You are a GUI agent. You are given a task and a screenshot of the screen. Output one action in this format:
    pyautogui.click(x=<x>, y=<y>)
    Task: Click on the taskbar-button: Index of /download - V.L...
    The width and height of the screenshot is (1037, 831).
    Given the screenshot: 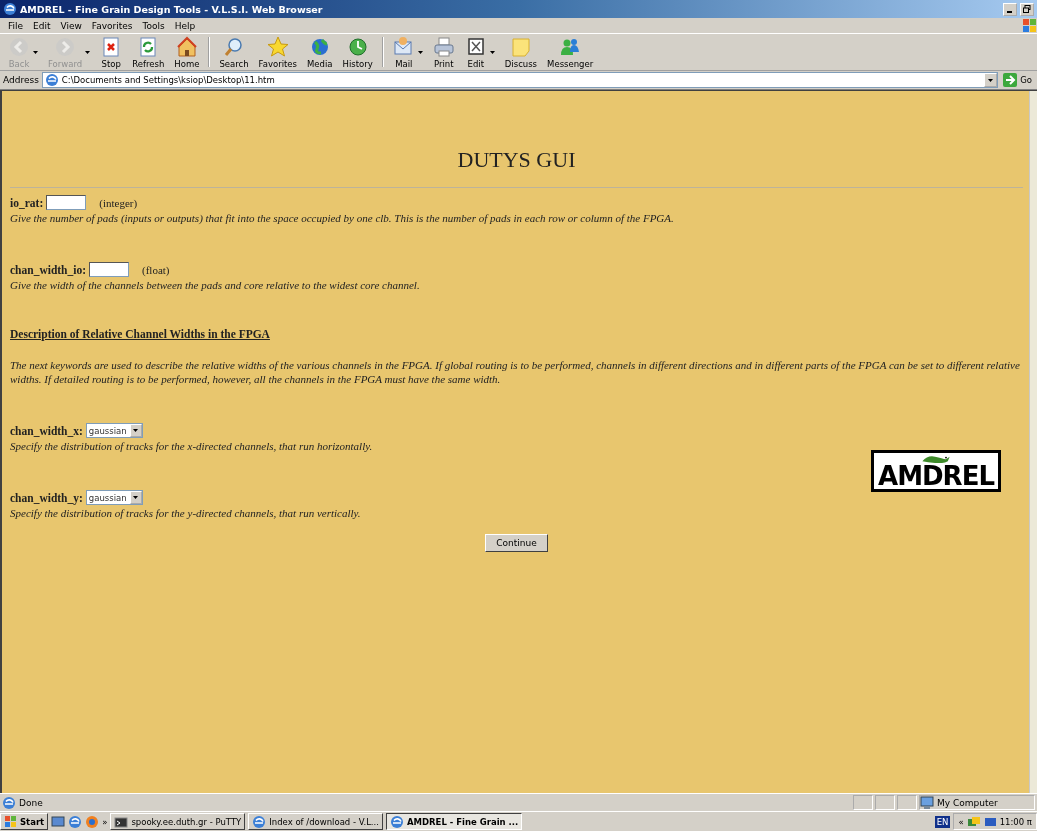 What is the action you would take?
    pyautogui.click(x=315, y=821)
    